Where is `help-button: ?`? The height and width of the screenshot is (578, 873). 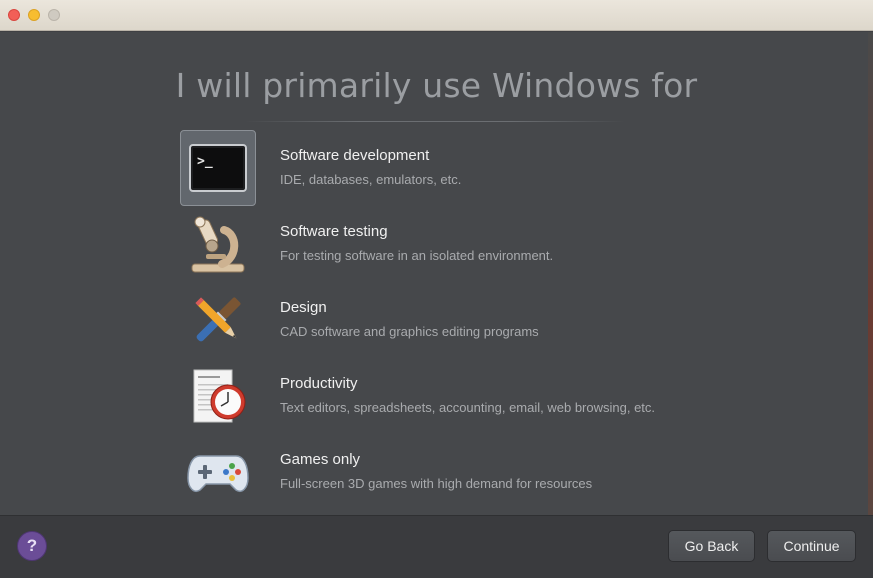
help-button: ? is located at coordinates (32, 546).